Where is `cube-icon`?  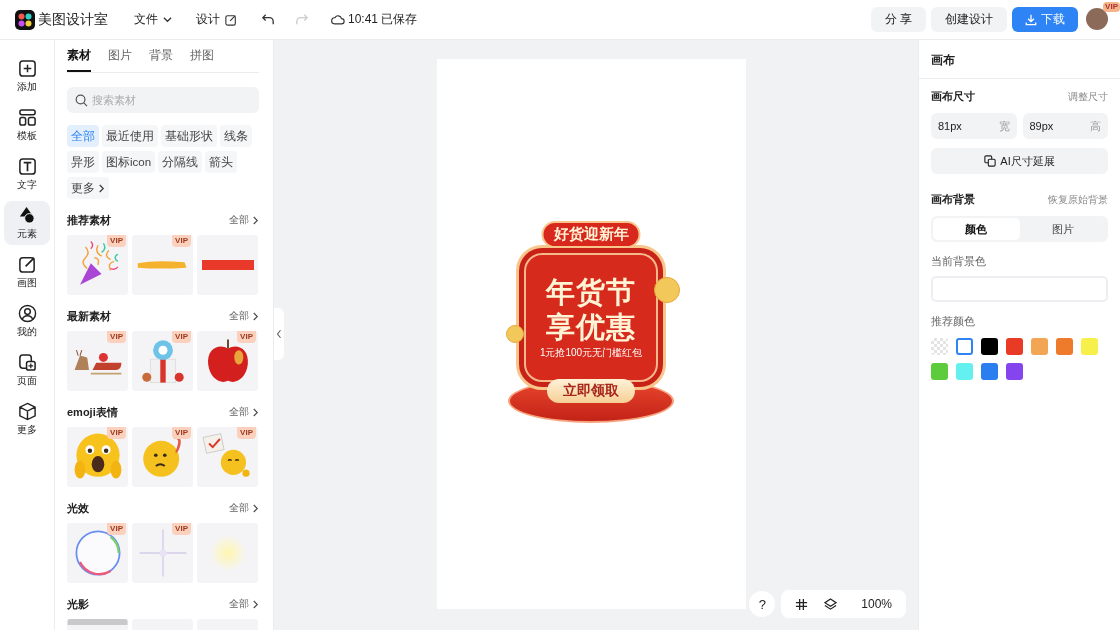
cube-icon is located at coordinates (27, 411).